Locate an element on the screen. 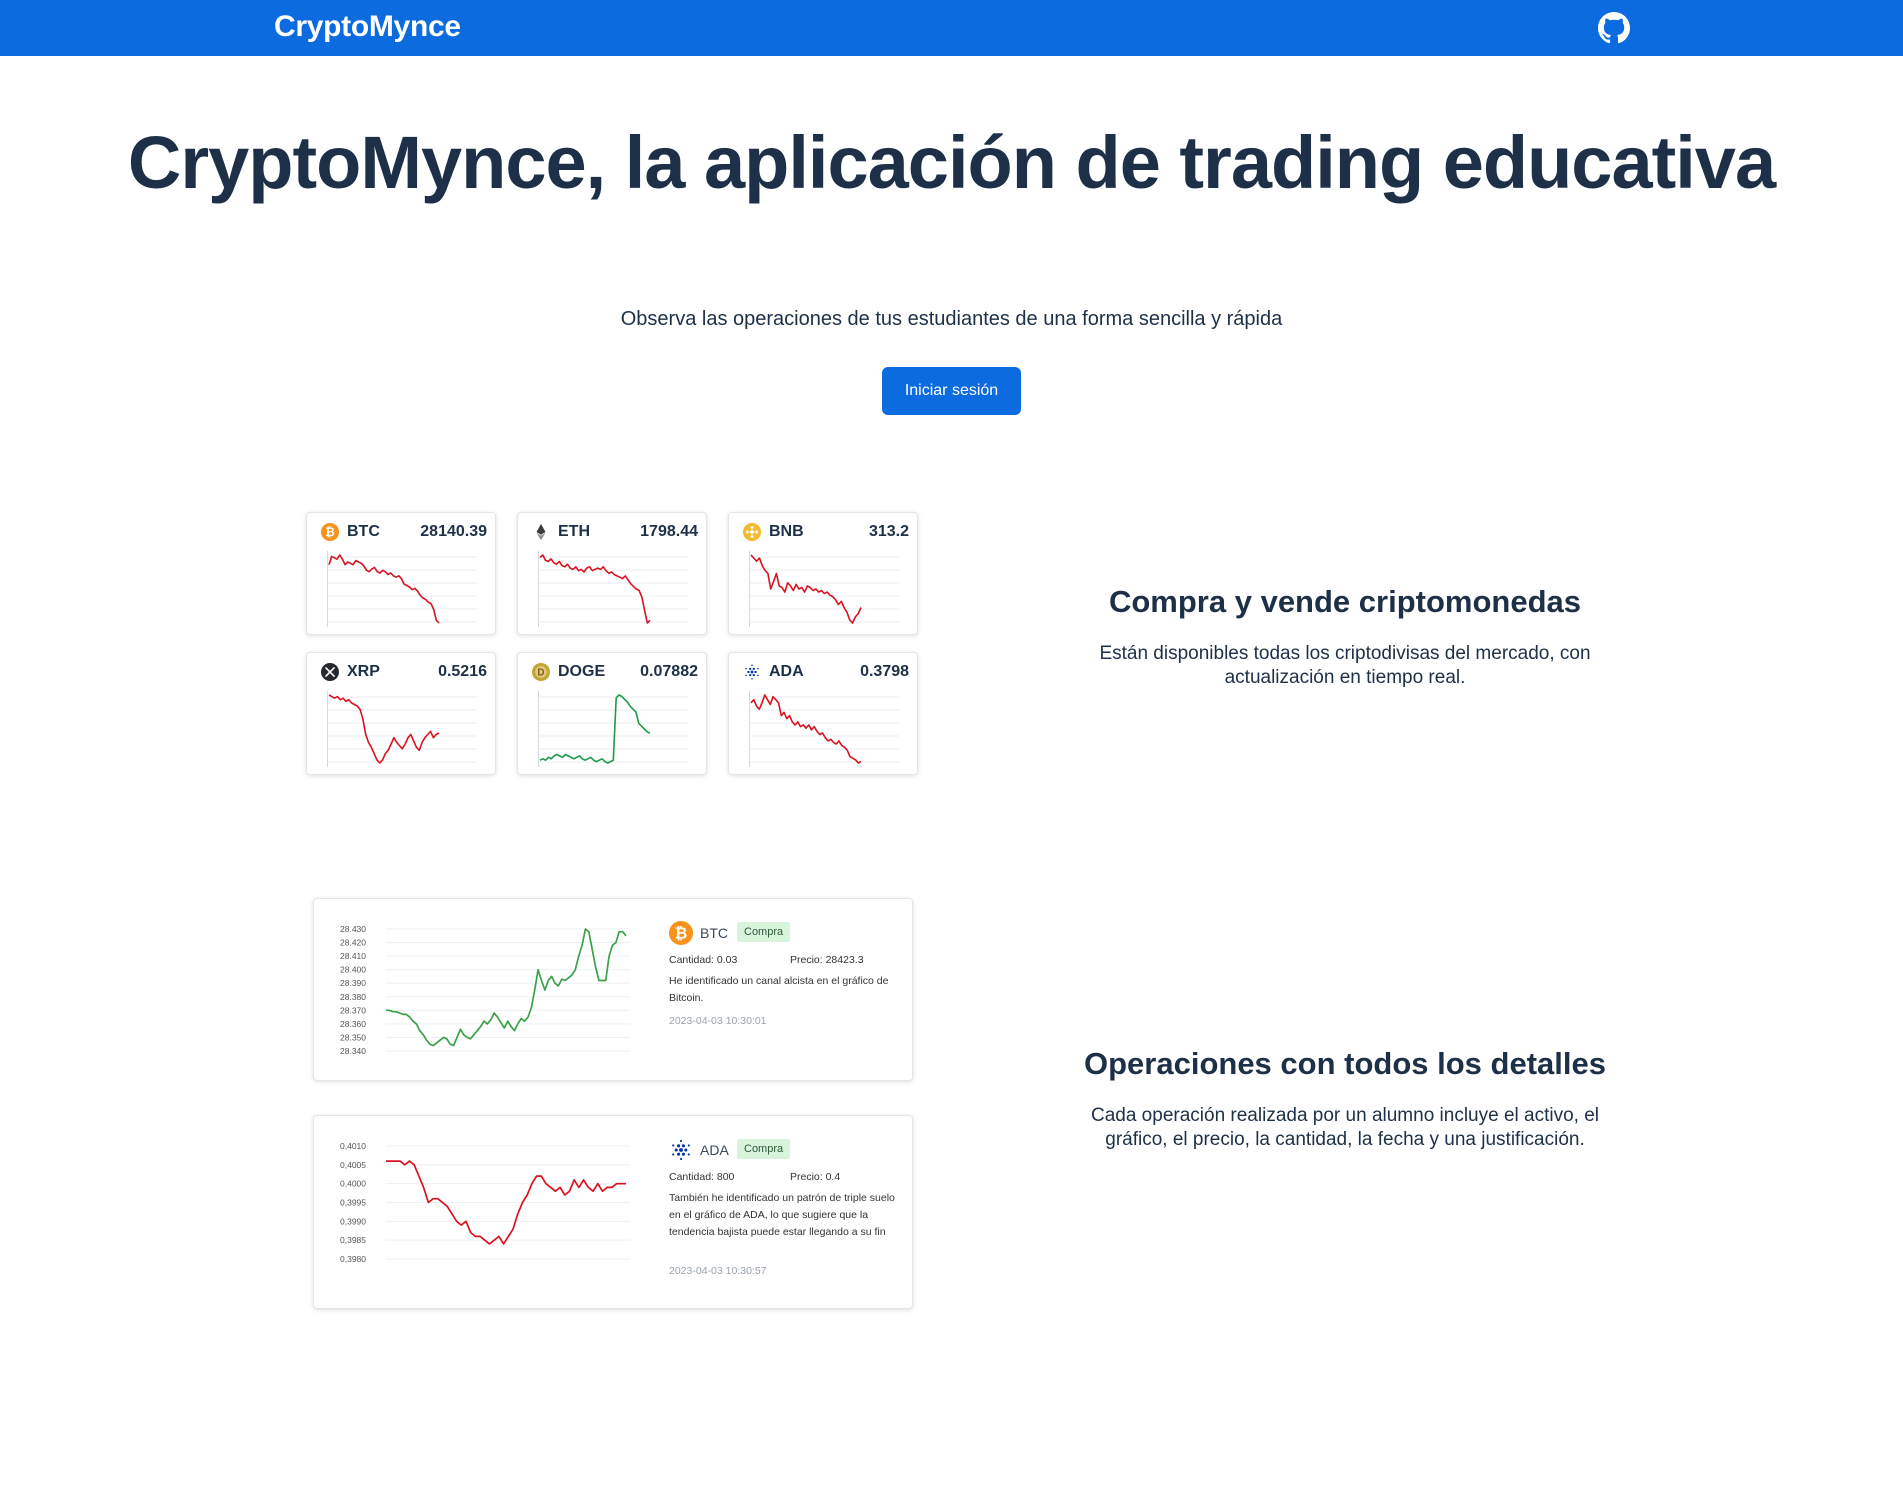  ticker-symbol: BNB is located at coordinates (786, 531).